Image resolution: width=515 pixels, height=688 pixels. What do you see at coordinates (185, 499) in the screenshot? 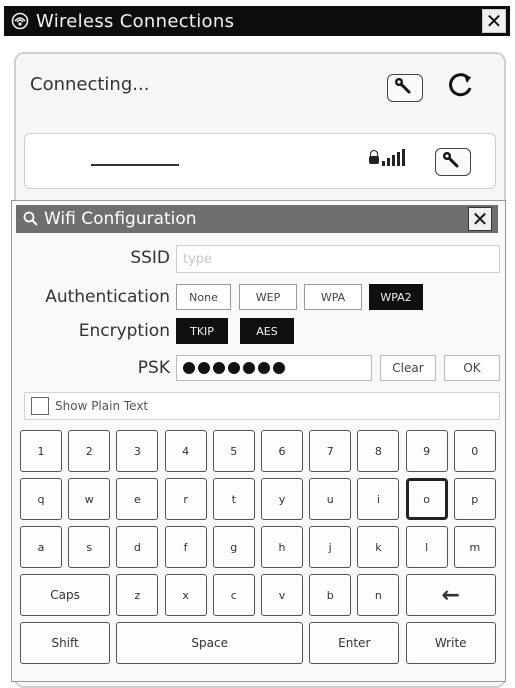
I see `key-r: r` at bounding box center [185, 499].